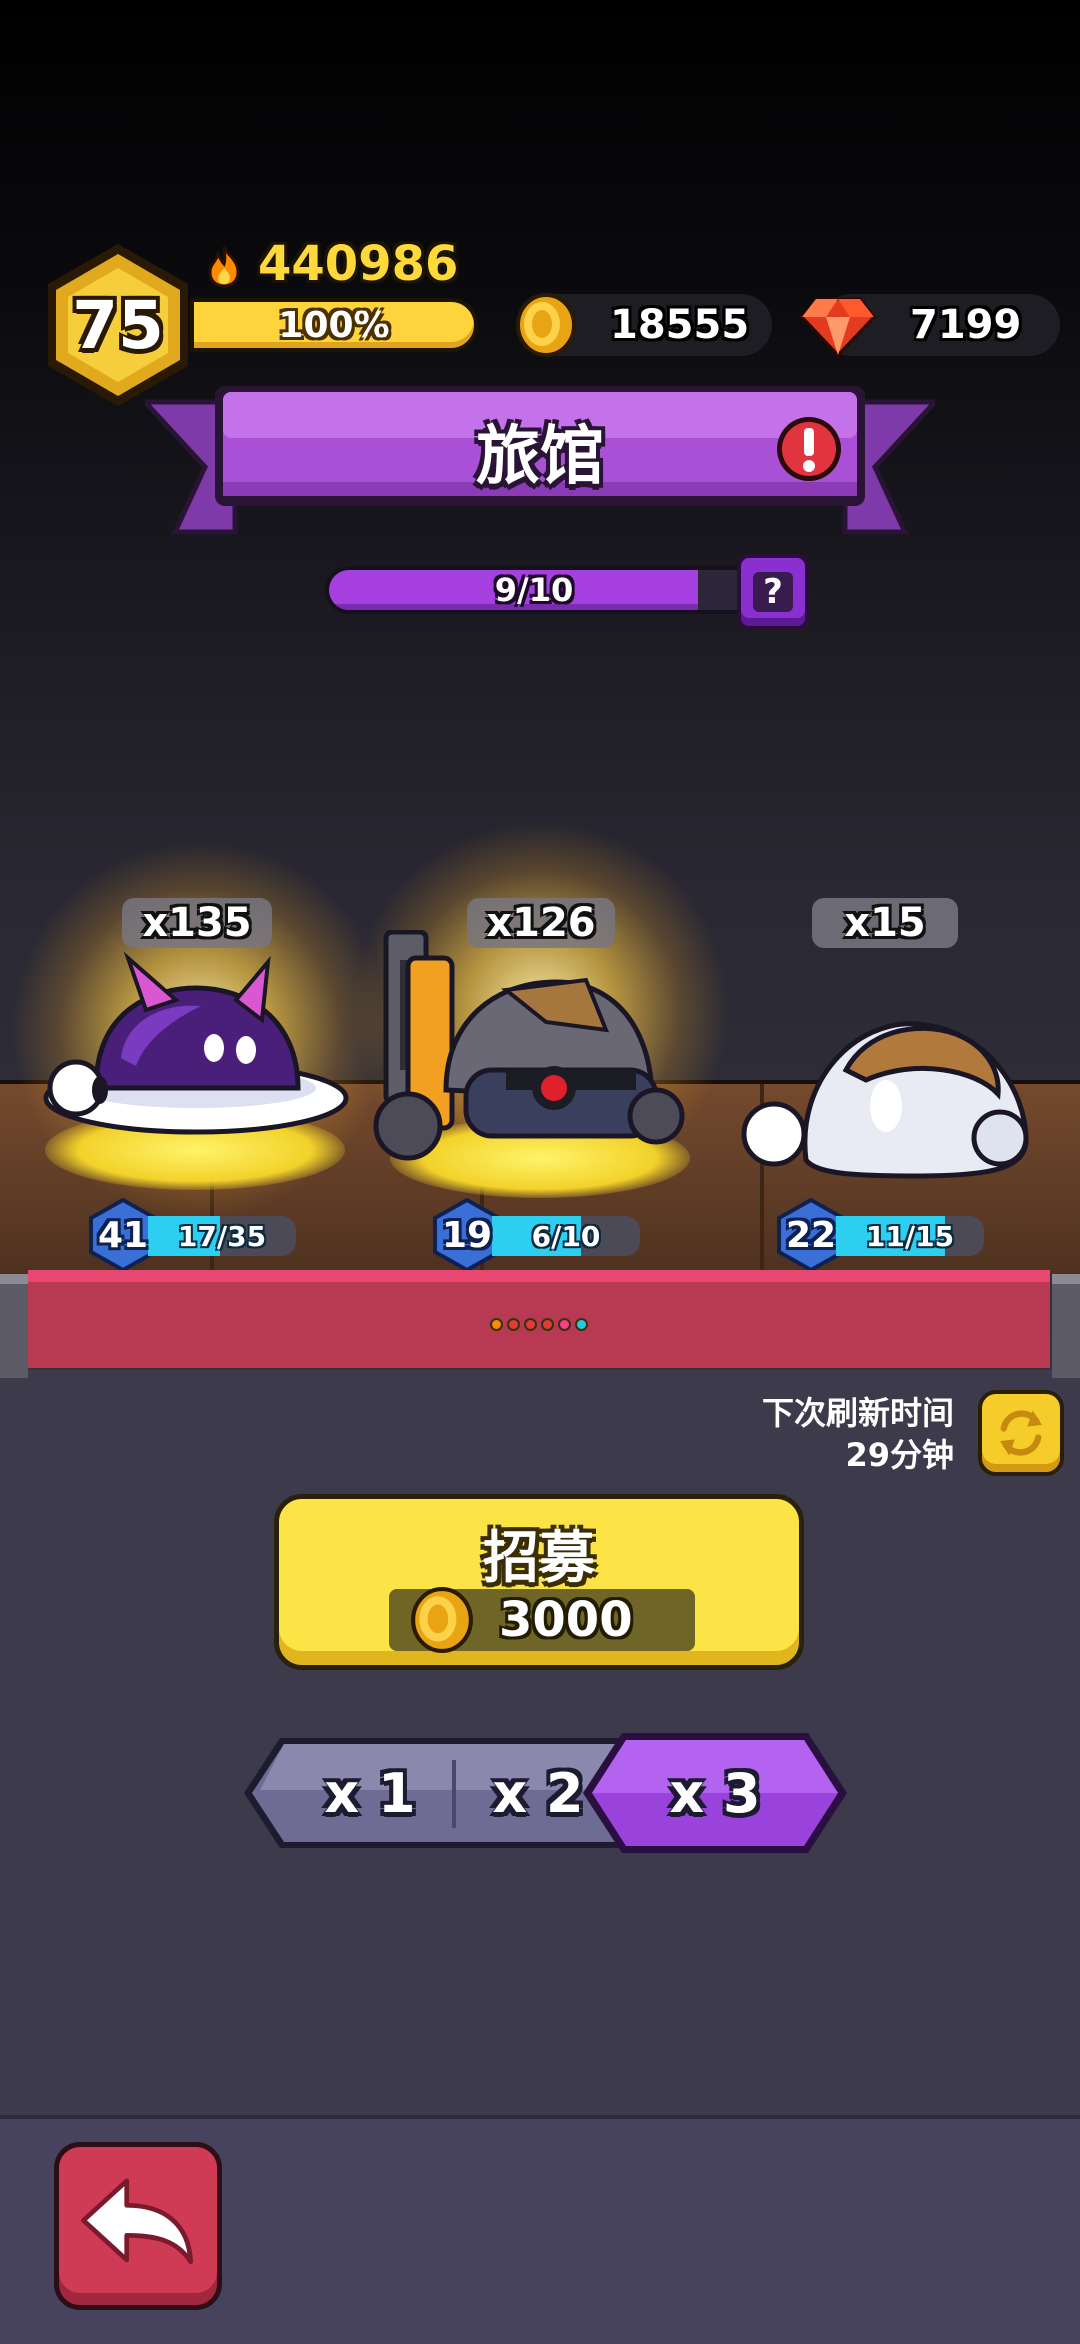 This screenshot has width=1080, height=2344. Describe the element at coordinates (809, 449) in the screenshot. I see `exclamation-icon` at that location.